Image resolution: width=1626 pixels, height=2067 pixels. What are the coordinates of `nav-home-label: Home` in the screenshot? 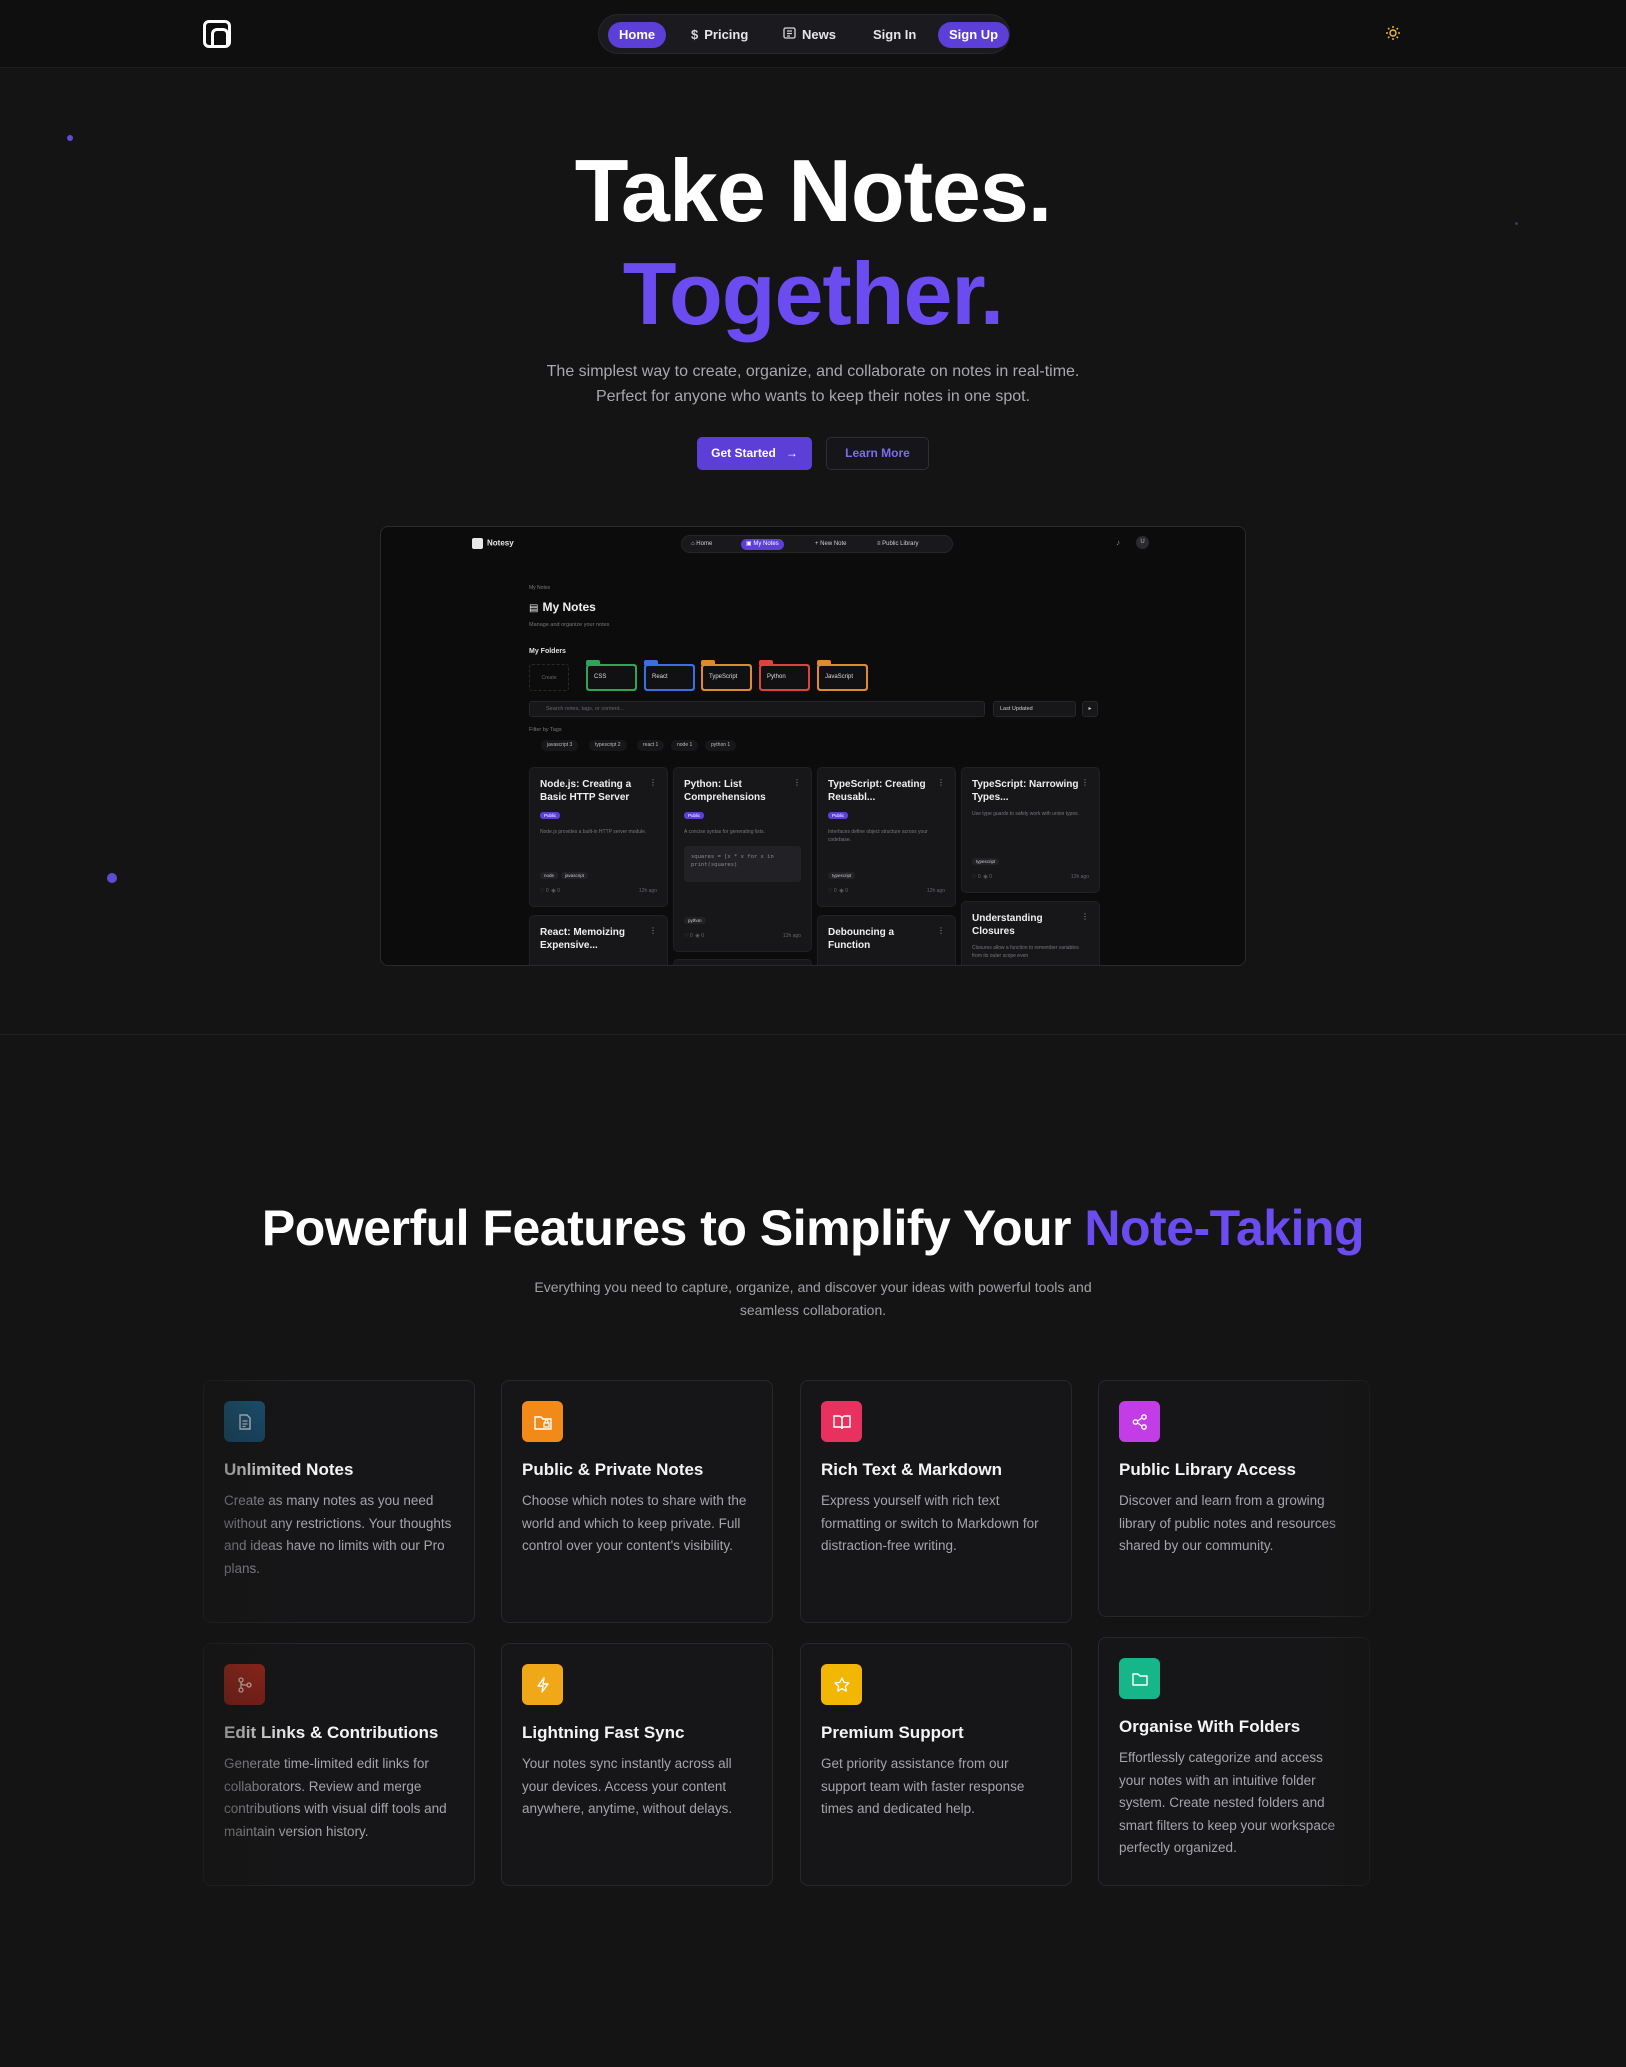 It's located at (637, 34).